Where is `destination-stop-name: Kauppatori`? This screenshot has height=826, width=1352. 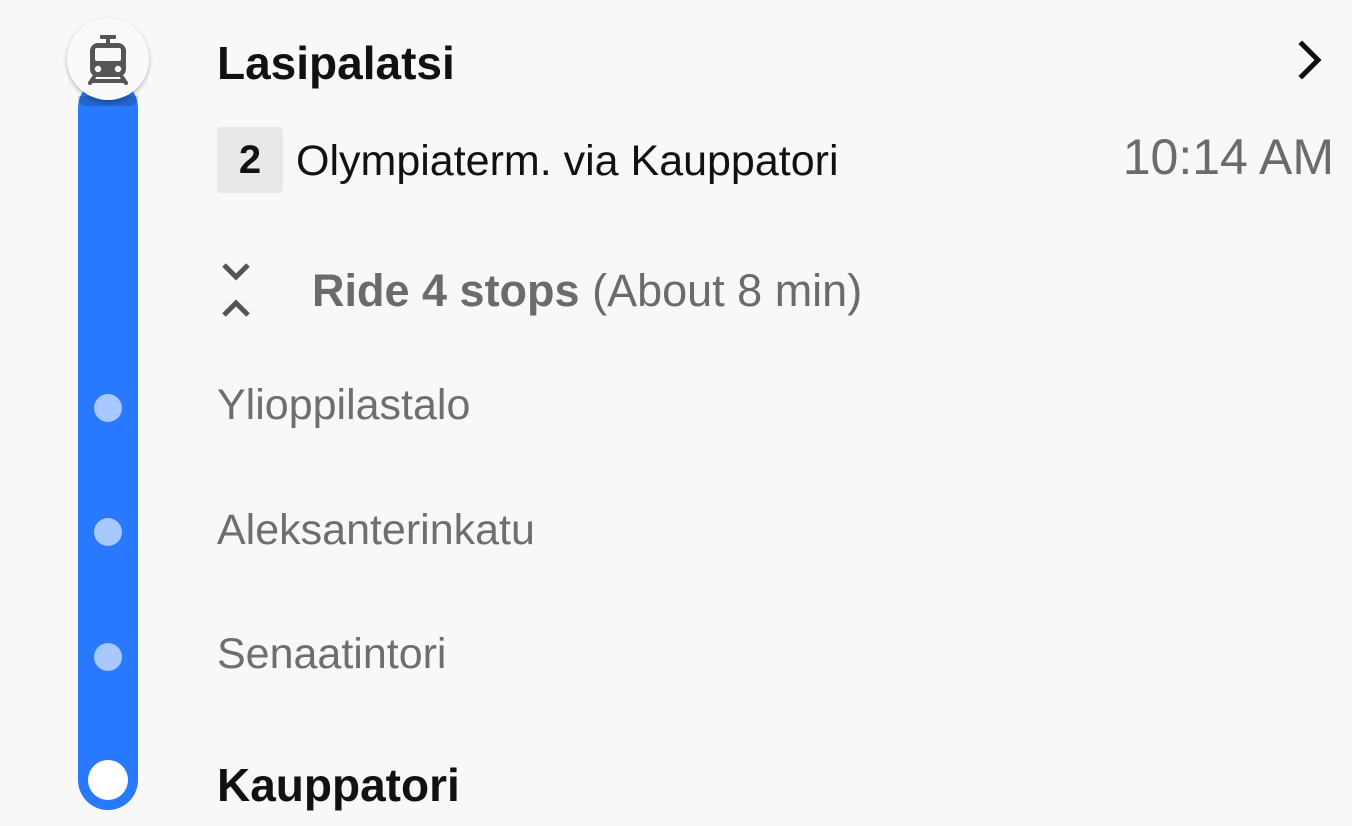
destination-stop-name: Kauppatori is located at coordinates (338, 785).